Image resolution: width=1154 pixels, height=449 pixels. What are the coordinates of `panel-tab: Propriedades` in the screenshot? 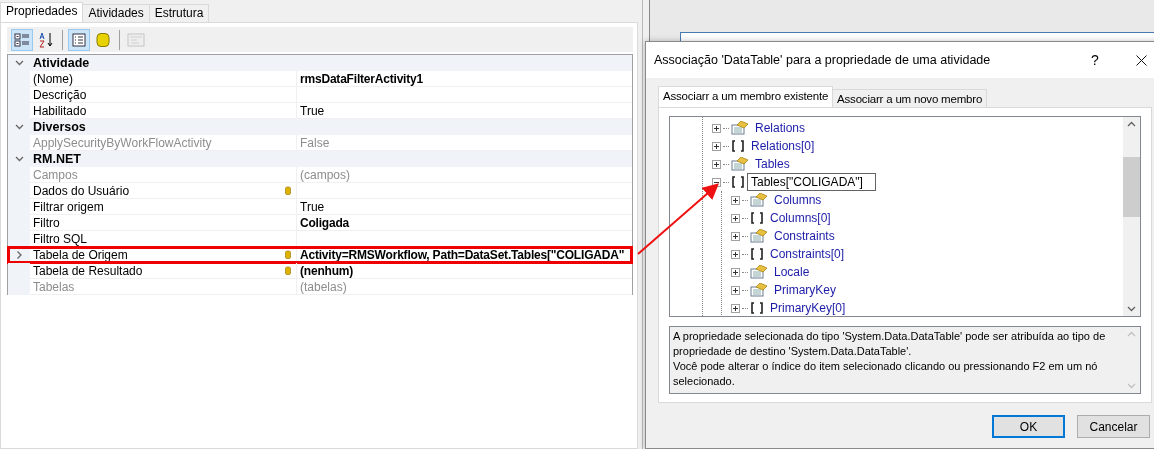 It's located at (42, 12).